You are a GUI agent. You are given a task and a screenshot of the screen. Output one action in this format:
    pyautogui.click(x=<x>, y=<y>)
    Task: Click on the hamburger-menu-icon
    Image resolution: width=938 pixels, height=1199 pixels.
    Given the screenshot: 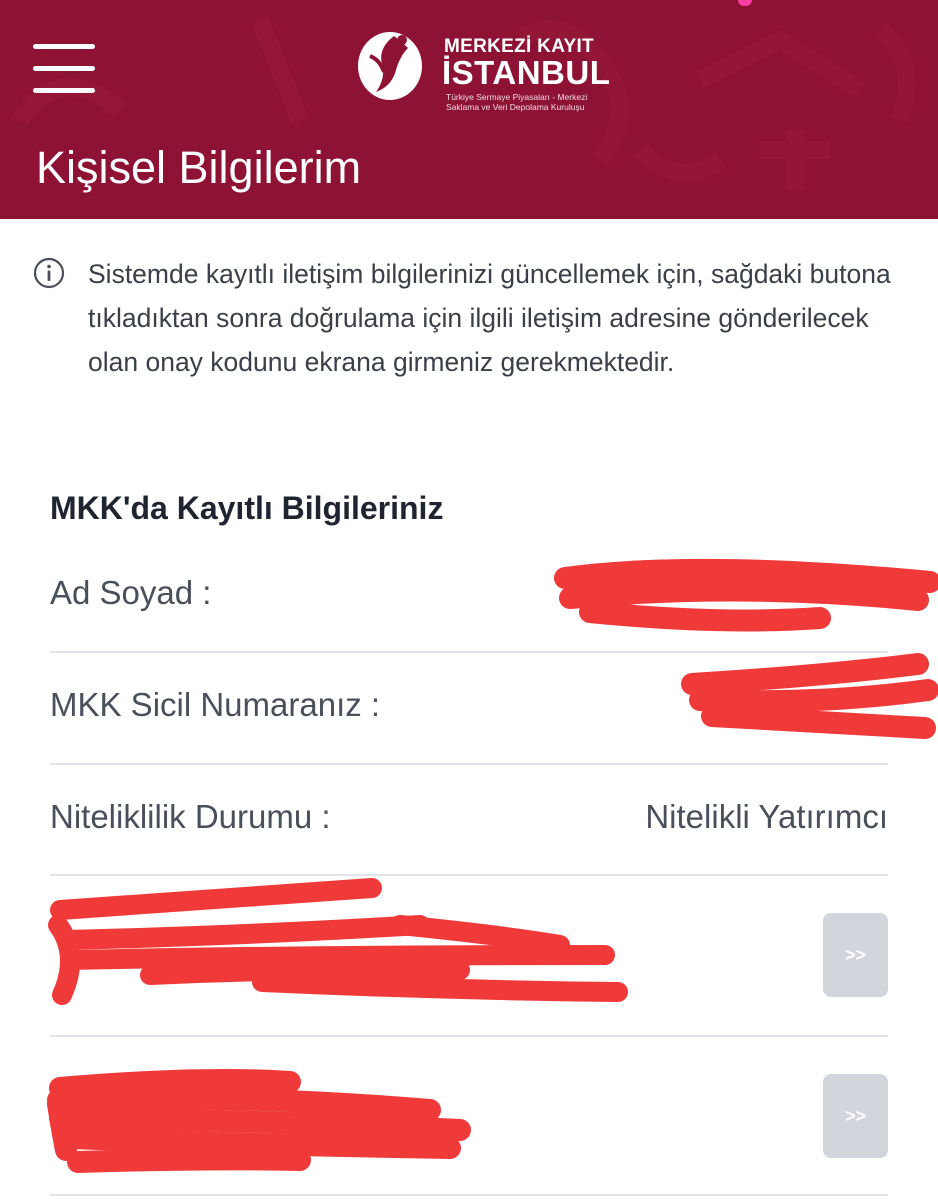 What is the action you would take?
    pyautogui.click(x=64, y=69)
    